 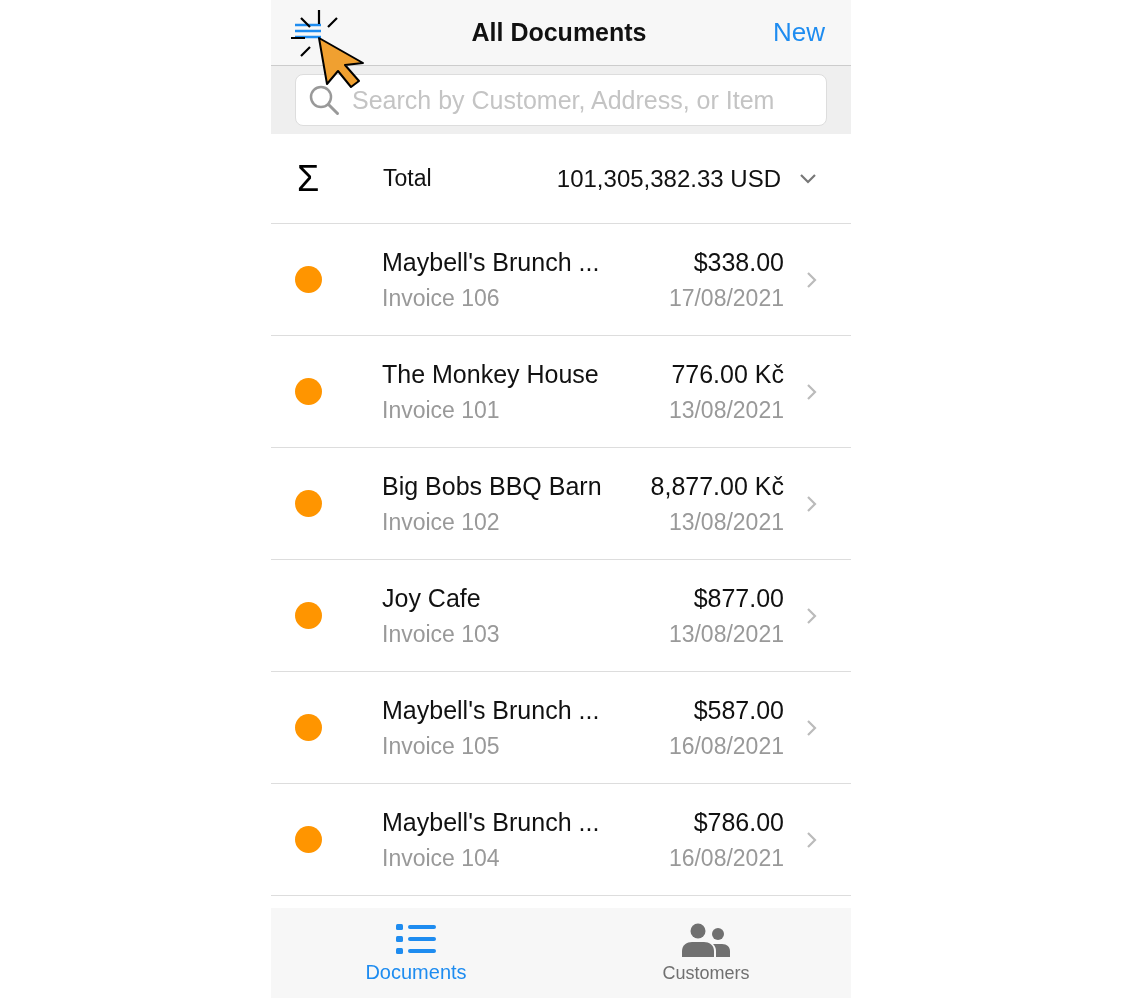 I want to click on invoice-amount: $587.00, so click(x=738, y=710).